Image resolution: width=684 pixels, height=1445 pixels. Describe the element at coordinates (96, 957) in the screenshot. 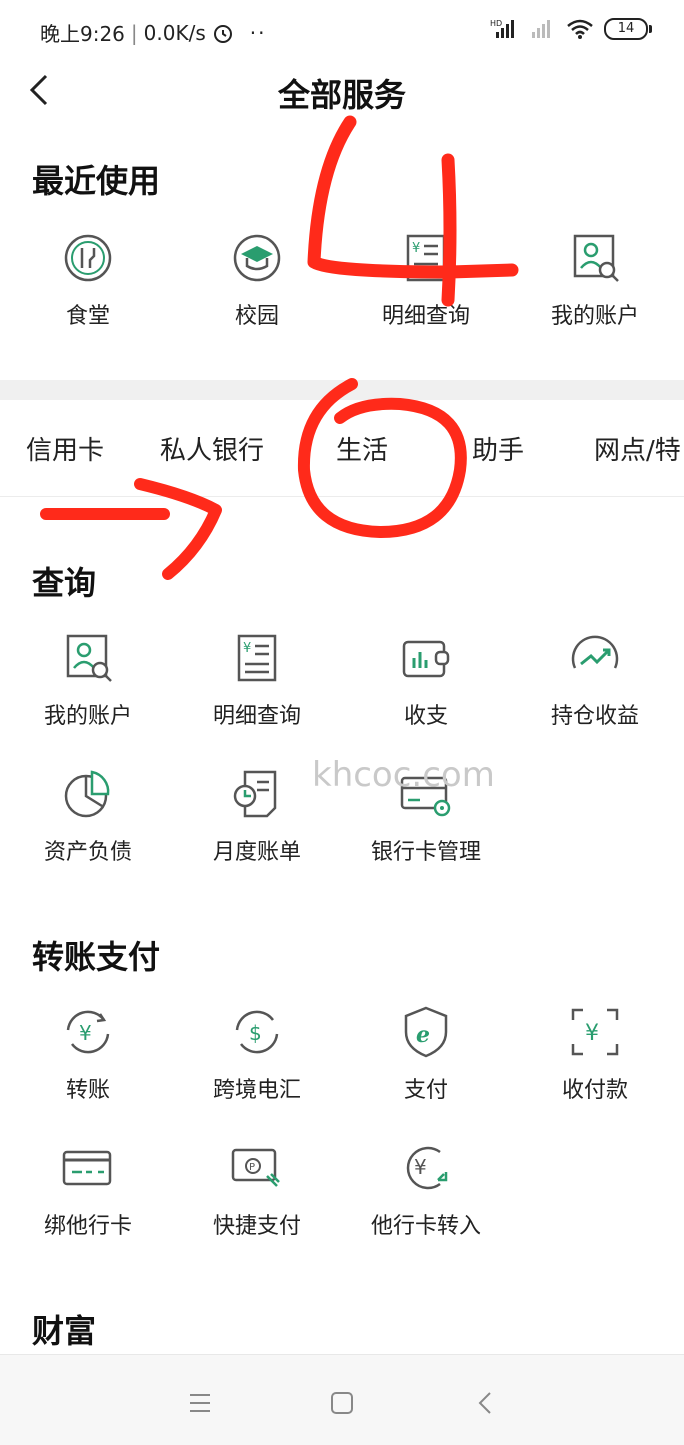

I see `section-title-transfer: 转账支付` at that location.